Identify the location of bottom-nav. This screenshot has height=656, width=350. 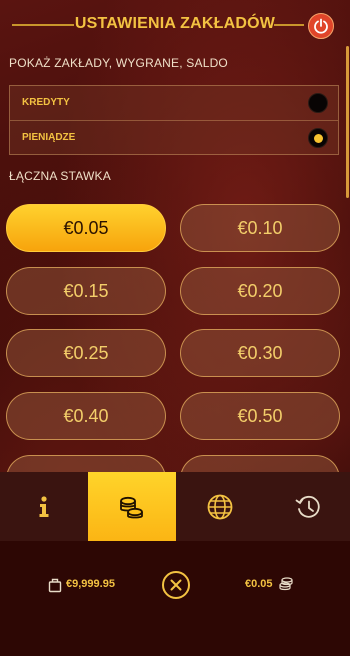
(175, 506).